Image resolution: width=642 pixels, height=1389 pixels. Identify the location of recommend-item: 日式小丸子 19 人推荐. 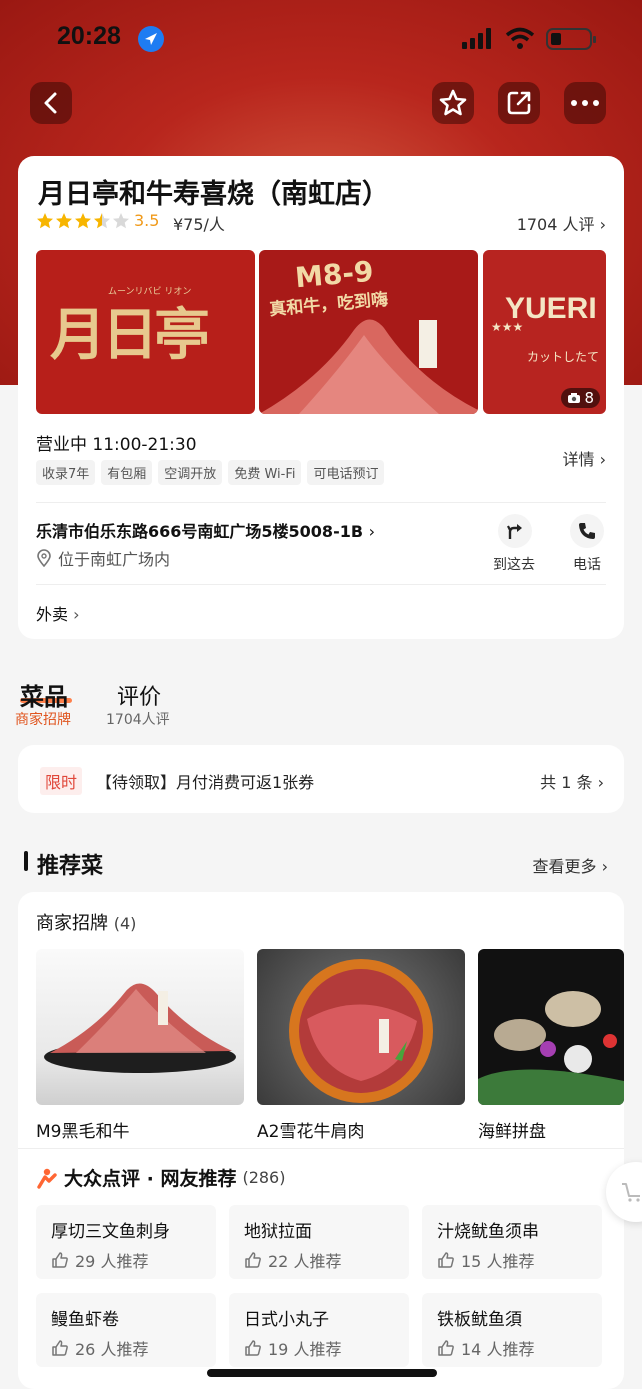
(319, 1330).